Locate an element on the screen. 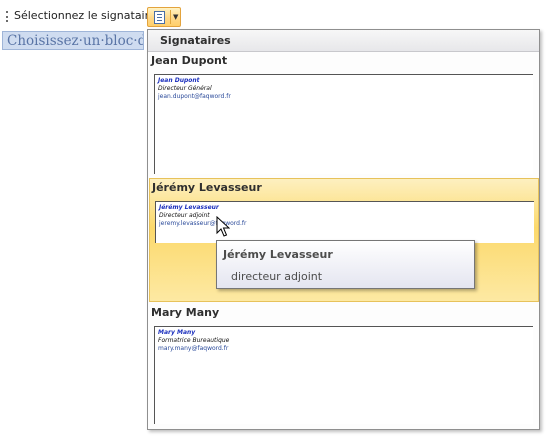 This screenshot has width=547, height=436. tooltip-title: Jérémy Levasseur is located at coordinates (278, 254).